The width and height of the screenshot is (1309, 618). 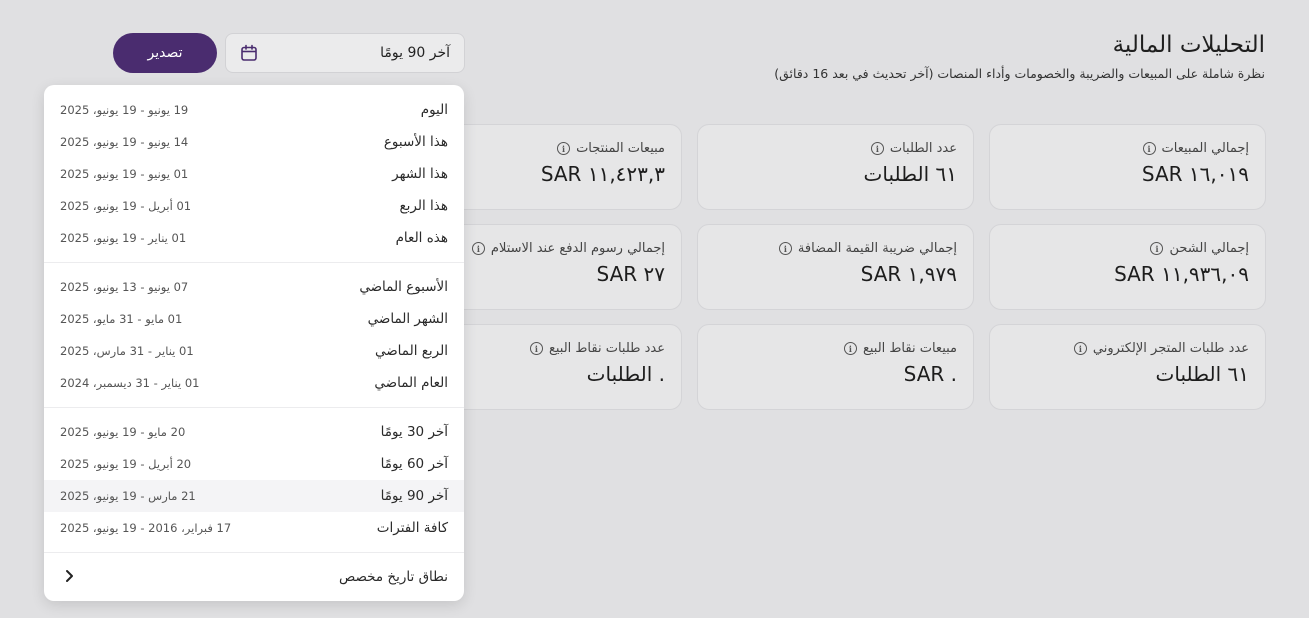 What do you see at coordinates (1127, 367) in the screenshot?
I see `metric-card: عدد طلبات المتجر الإلكتروني i ٦١ الطلبات` at bounding box center [1127, 367].